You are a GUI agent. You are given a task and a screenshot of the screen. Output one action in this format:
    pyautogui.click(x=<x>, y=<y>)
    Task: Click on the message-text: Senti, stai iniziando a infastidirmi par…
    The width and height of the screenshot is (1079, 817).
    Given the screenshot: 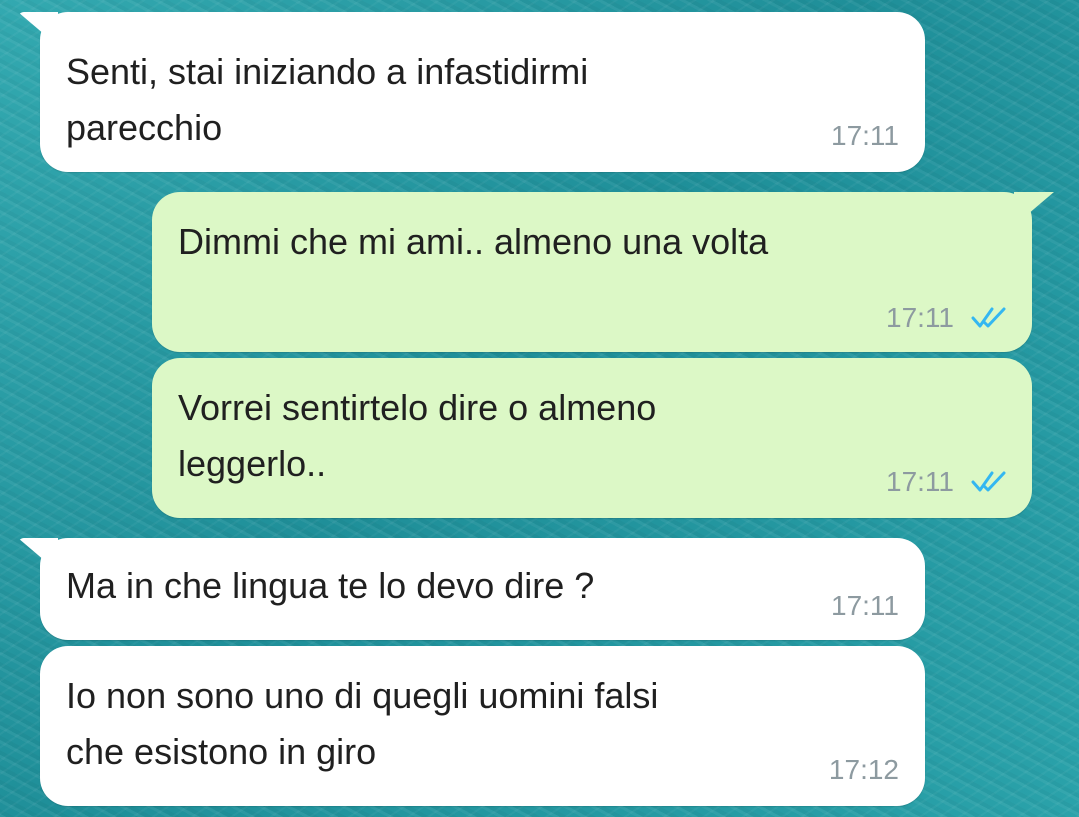 What is the action you would take?
    pyautogui.click(x=327, y=99)
    